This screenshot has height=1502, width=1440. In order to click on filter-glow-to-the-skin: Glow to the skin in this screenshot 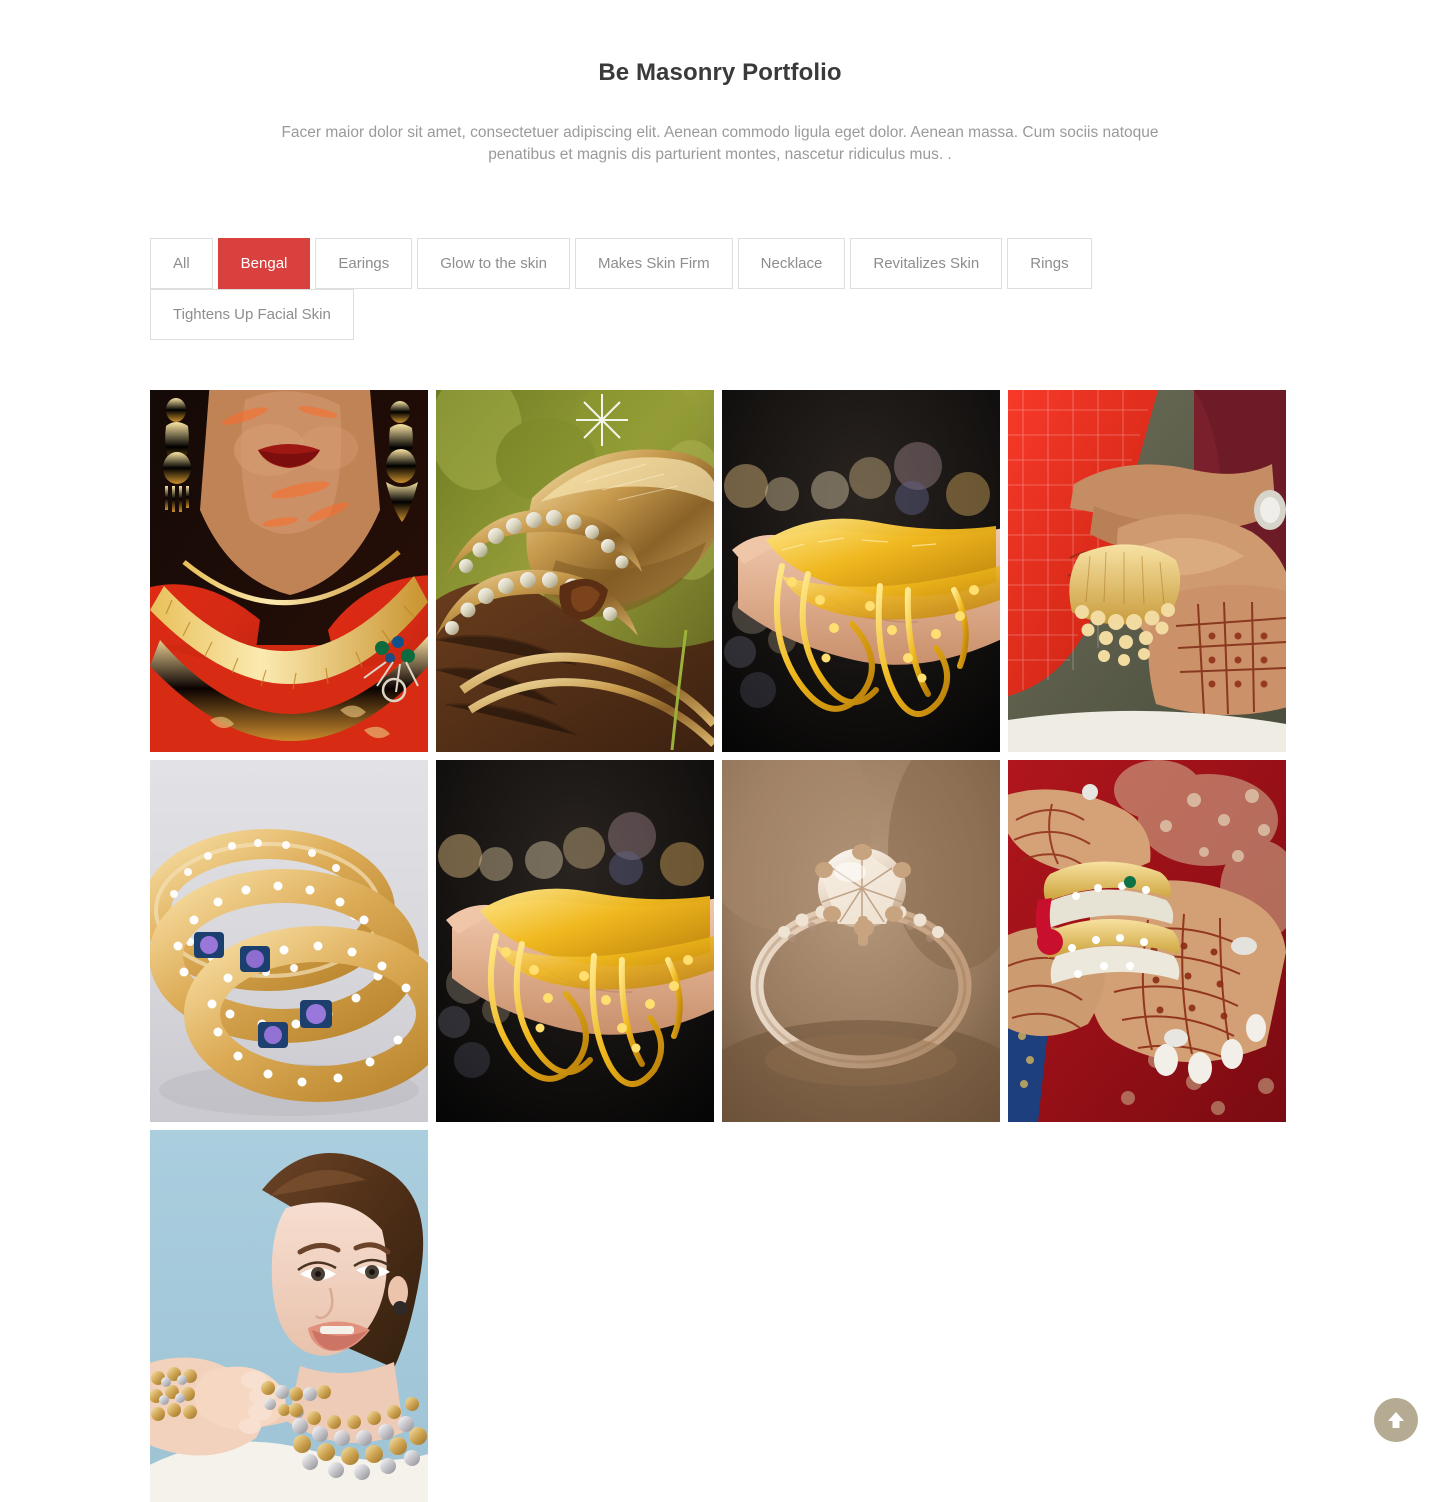, I will do `click(493, 263)`.